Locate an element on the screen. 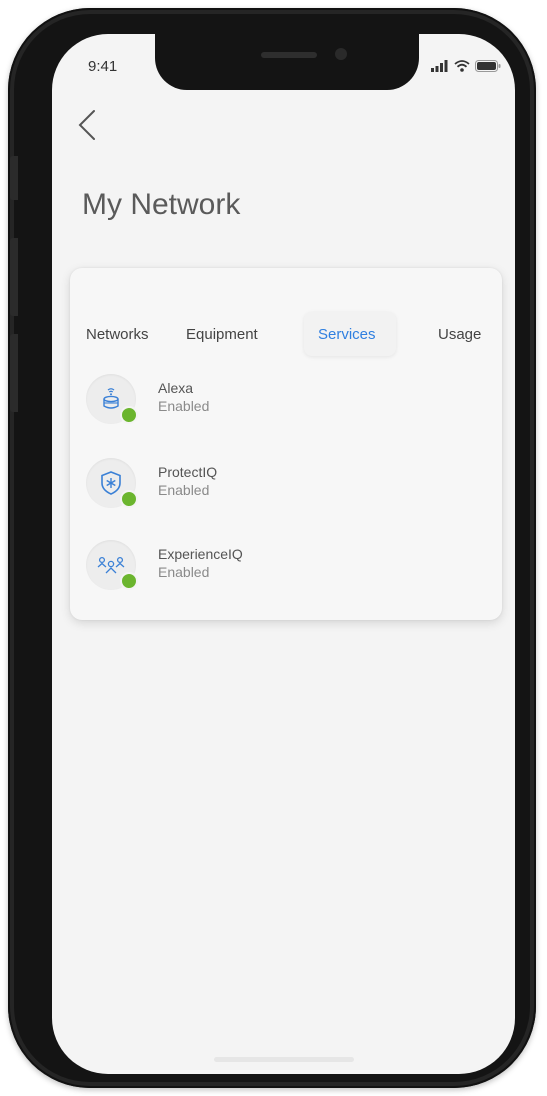 Image resolution: width=547 pixels, height=1096 pixels. home-indicator is located at coordinates (283, 1059).